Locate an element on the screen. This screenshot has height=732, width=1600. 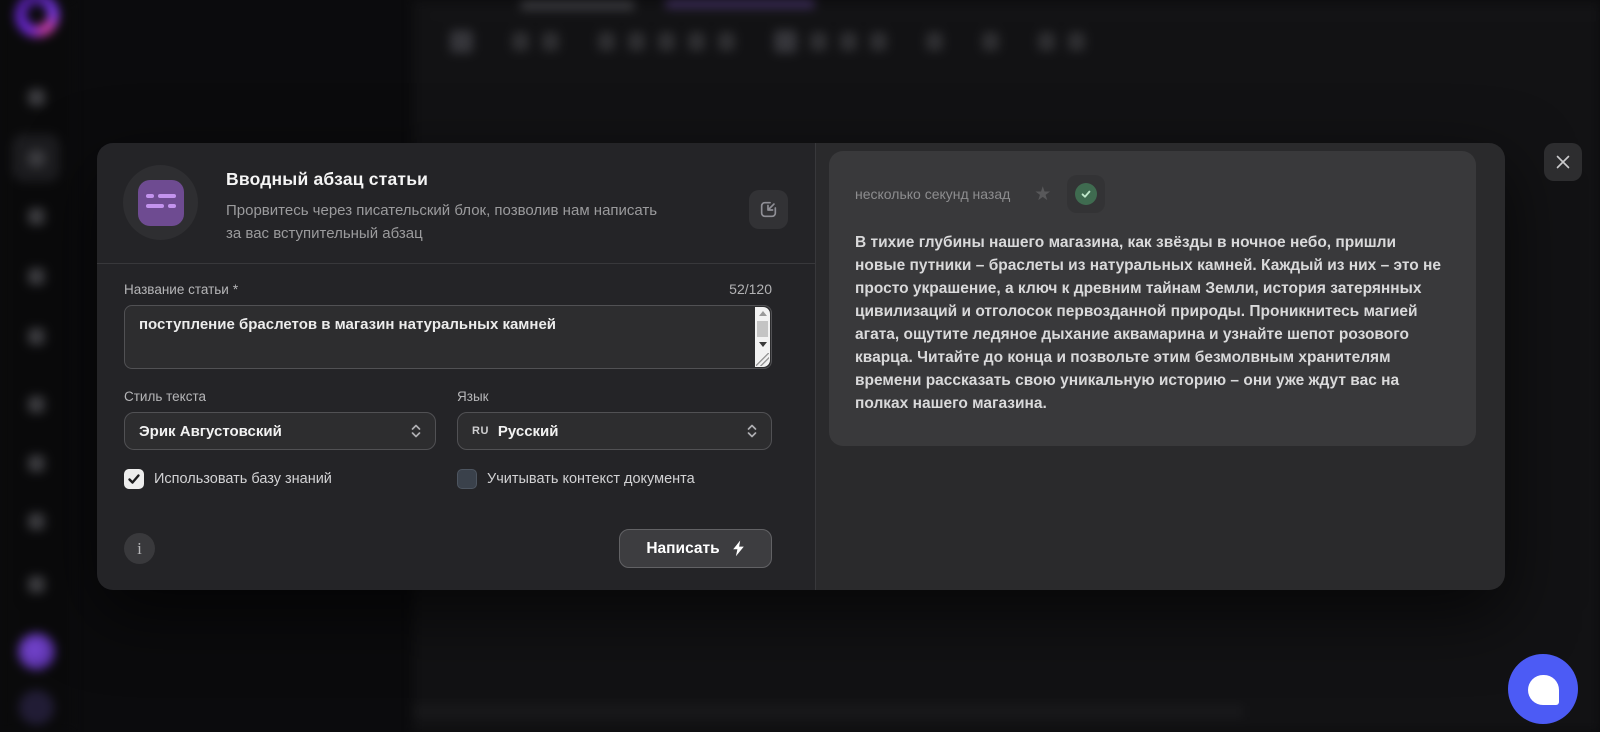
style-select-label: Стиль текста is located at coordinates (165, 396).